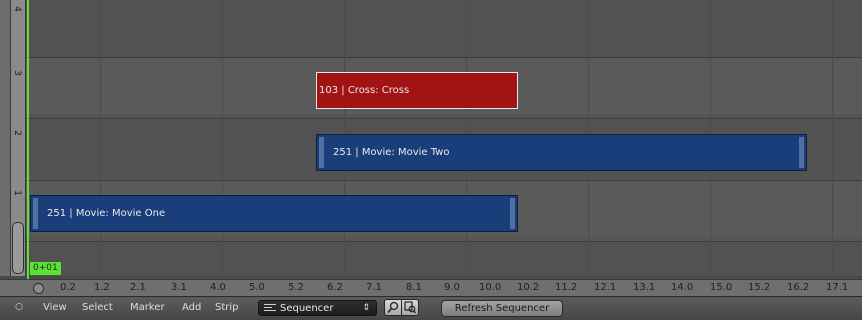 This screenshot has height=320, width=862. What do you see at coordinates (566, 287) in the screenshot?
I see `time-tick: 11.2` at bounding box center [566, 287].